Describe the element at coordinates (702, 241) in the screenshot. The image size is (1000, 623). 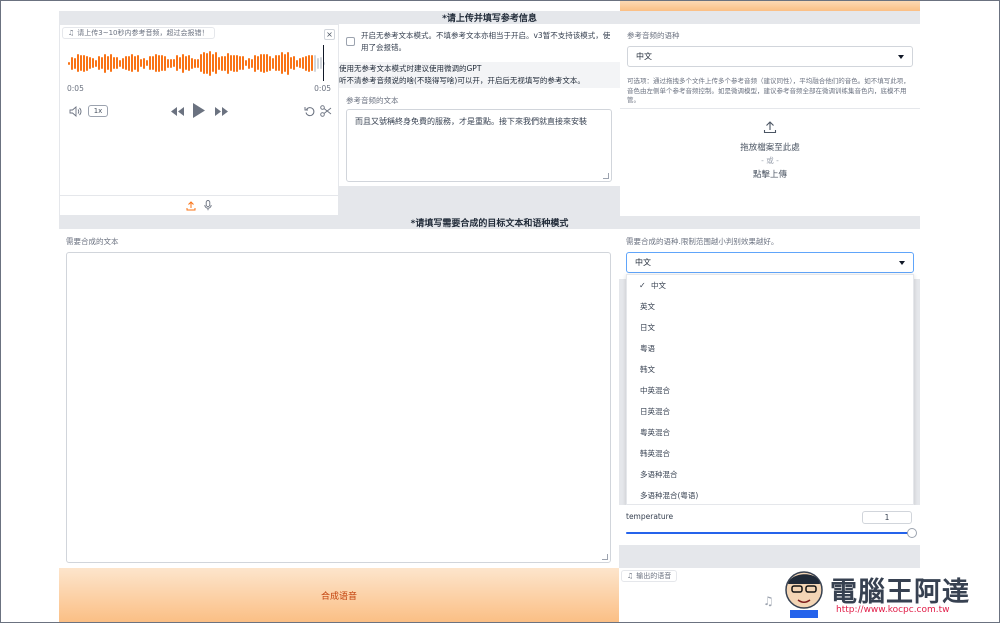
I see `target-lang-label: 需要合成的语种.限制范围越小判别效果越好。` at that location.